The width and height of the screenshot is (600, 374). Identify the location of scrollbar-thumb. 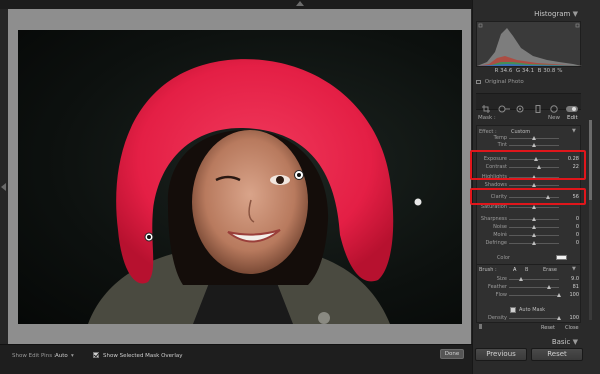
(590, 160).